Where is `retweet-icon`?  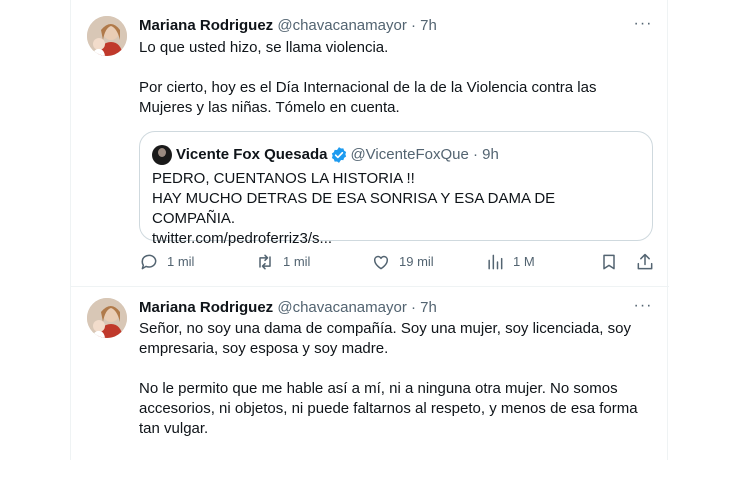 retweet-icon is located at coordinates (265, 262).